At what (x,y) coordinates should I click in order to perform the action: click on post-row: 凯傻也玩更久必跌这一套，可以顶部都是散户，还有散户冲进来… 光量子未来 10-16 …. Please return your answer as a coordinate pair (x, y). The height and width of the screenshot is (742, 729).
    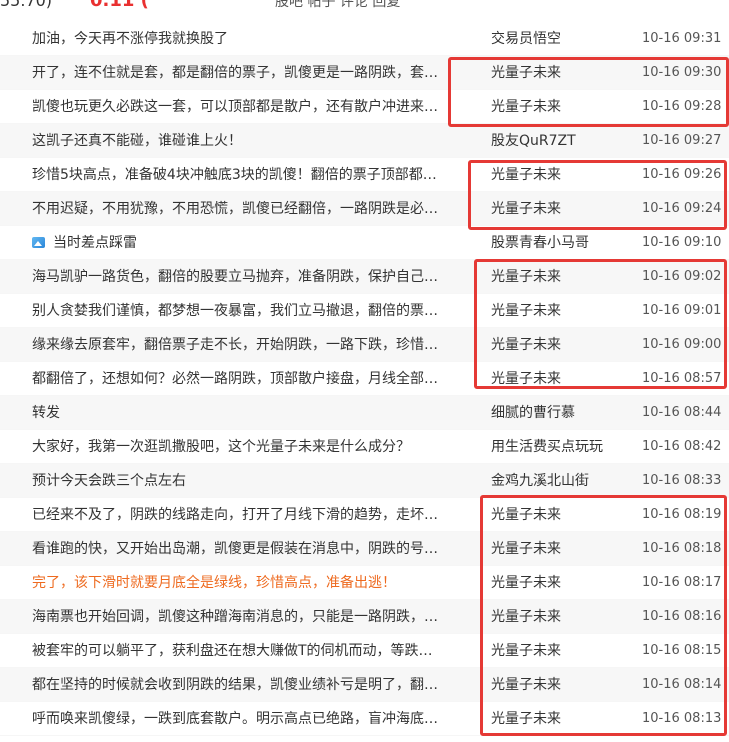
    Looking at the image, I should click on (364, 107).